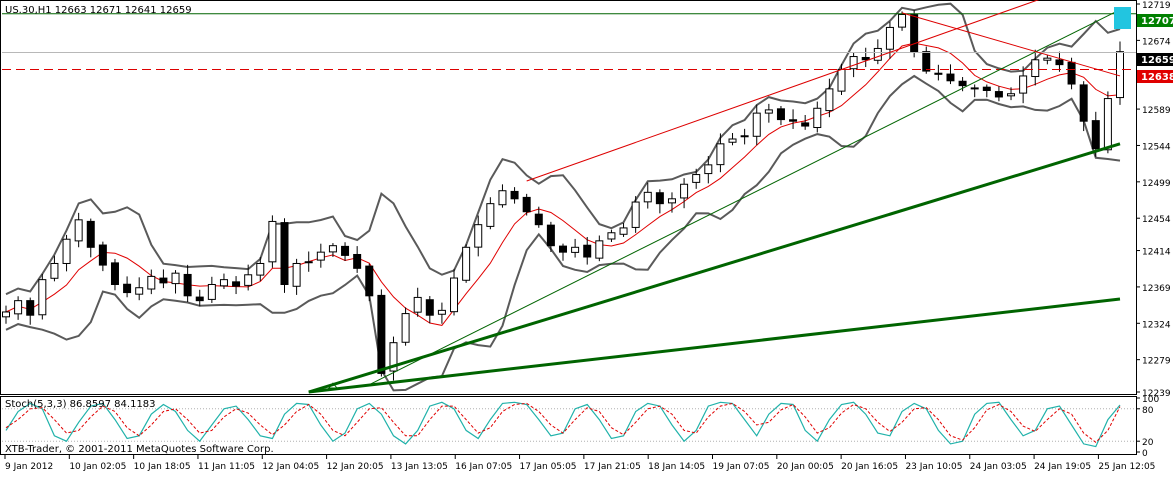  Describe the element at coordinates (676, 467) in the screenshot. I see `time-tick-label: 18 Jan 14:05` at that location.